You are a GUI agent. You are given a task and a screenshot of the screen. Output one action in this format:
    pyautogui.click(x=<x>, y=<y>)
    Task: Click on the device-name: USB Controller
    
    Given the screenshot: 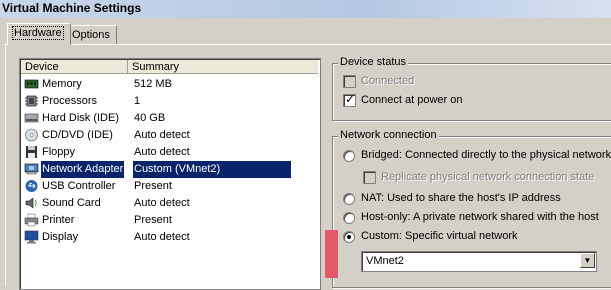 What is the action you would take?
    pyautogui.click(x=79, y=186)
    